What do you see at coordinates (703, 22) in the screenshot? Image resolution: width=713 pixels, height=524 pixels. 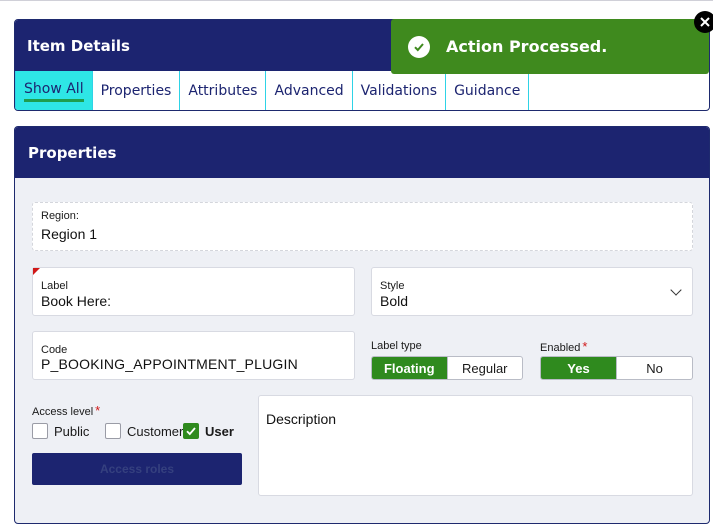 I see `close-icon` at bounding box center [703, 22].